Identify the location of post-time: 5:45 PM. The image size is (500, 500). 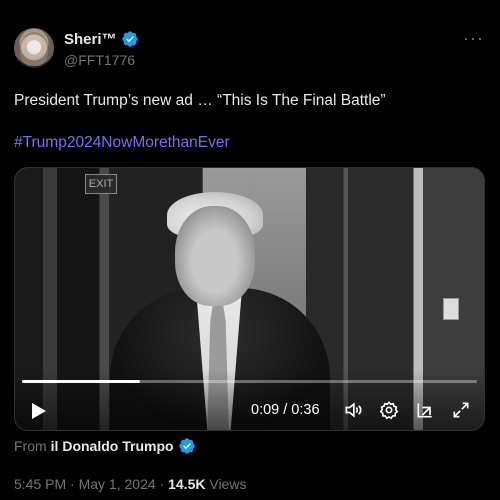
(40, 484).